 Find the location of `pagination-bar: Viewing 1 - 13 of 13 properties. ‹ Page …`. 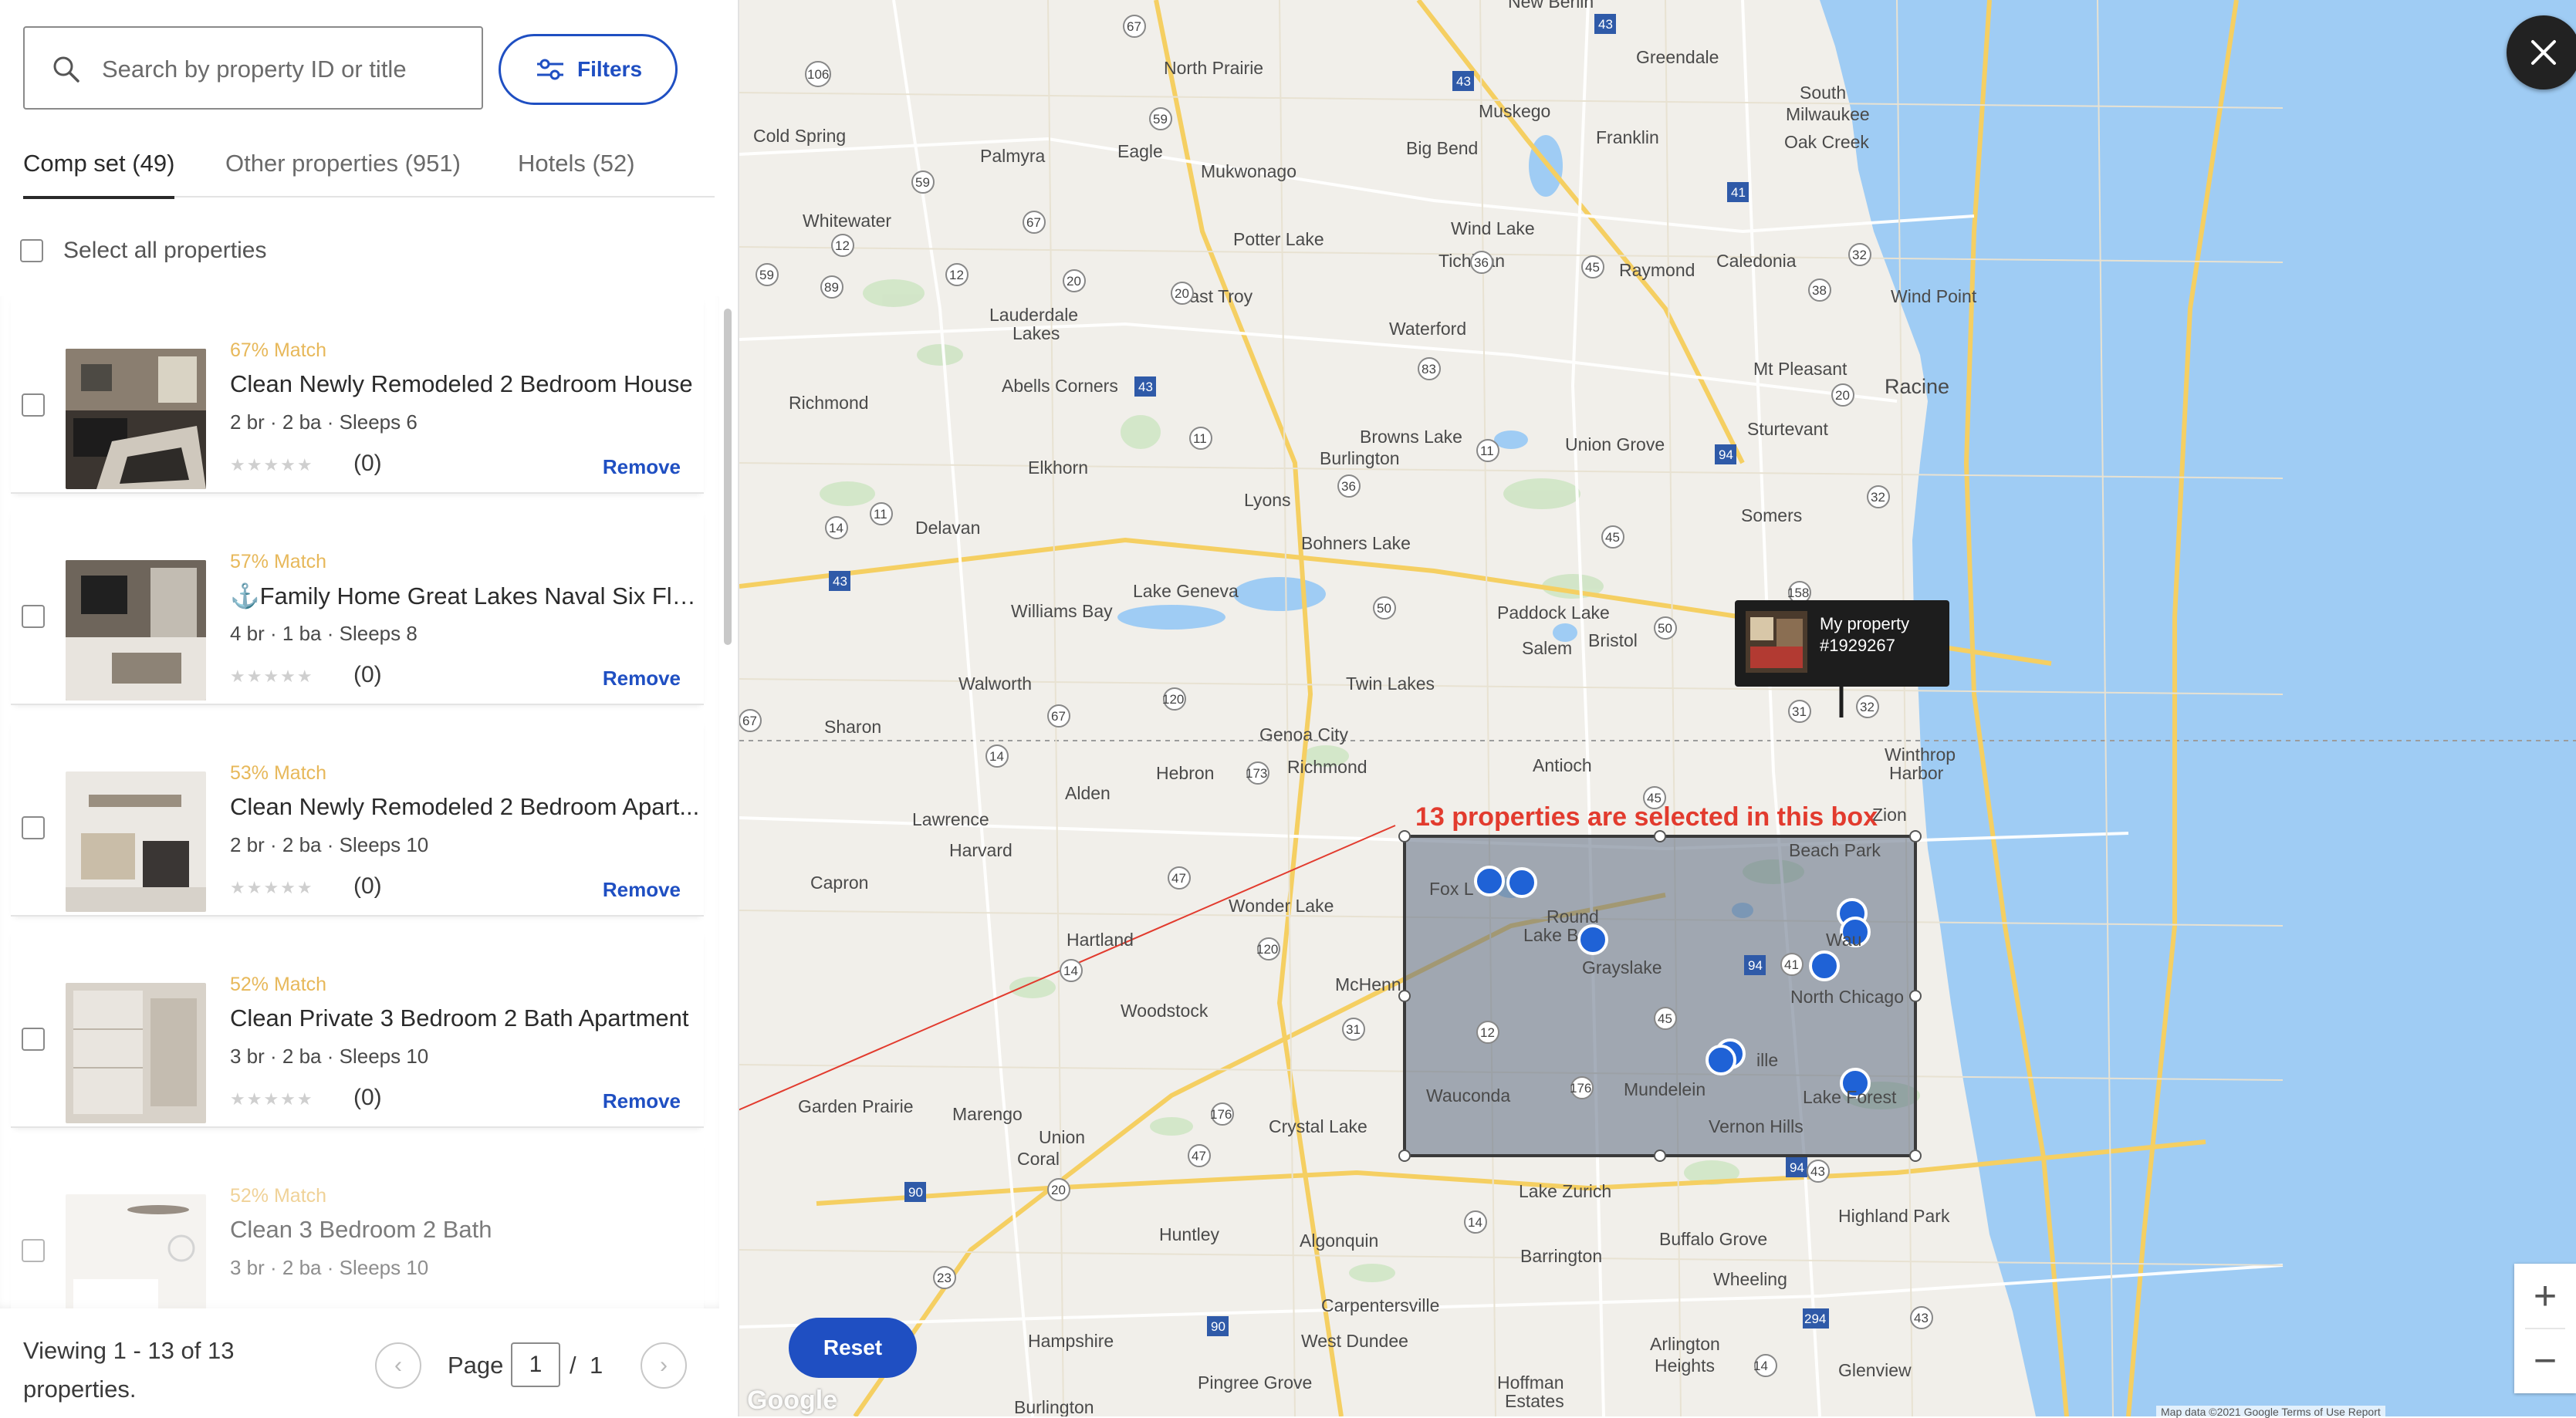

pagination-bar: Viewing 1 - 13 of 13 properties. ‹ Page … is located at coordinates (369, 1362).